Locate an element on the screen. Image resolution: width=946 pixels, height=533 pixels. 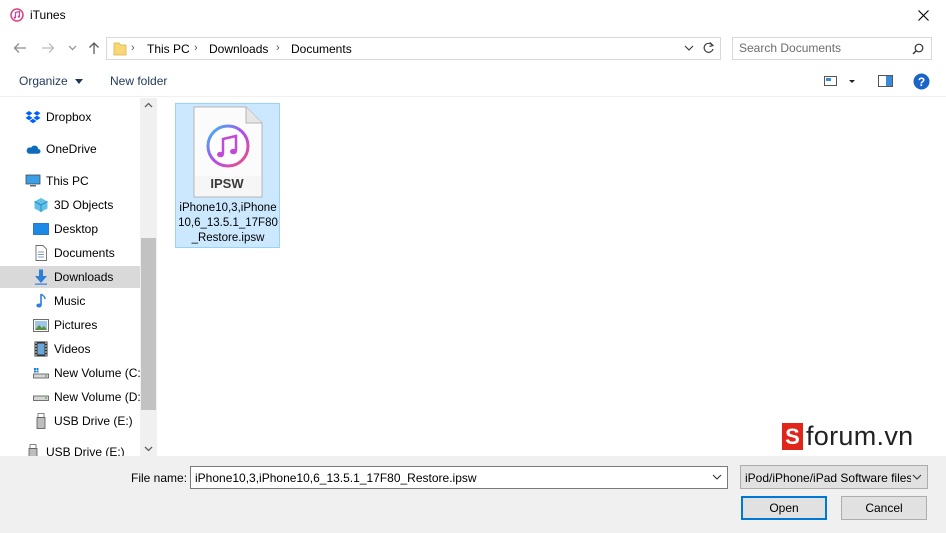
new-folder-button: New folder is located at coordinates (138, 81).